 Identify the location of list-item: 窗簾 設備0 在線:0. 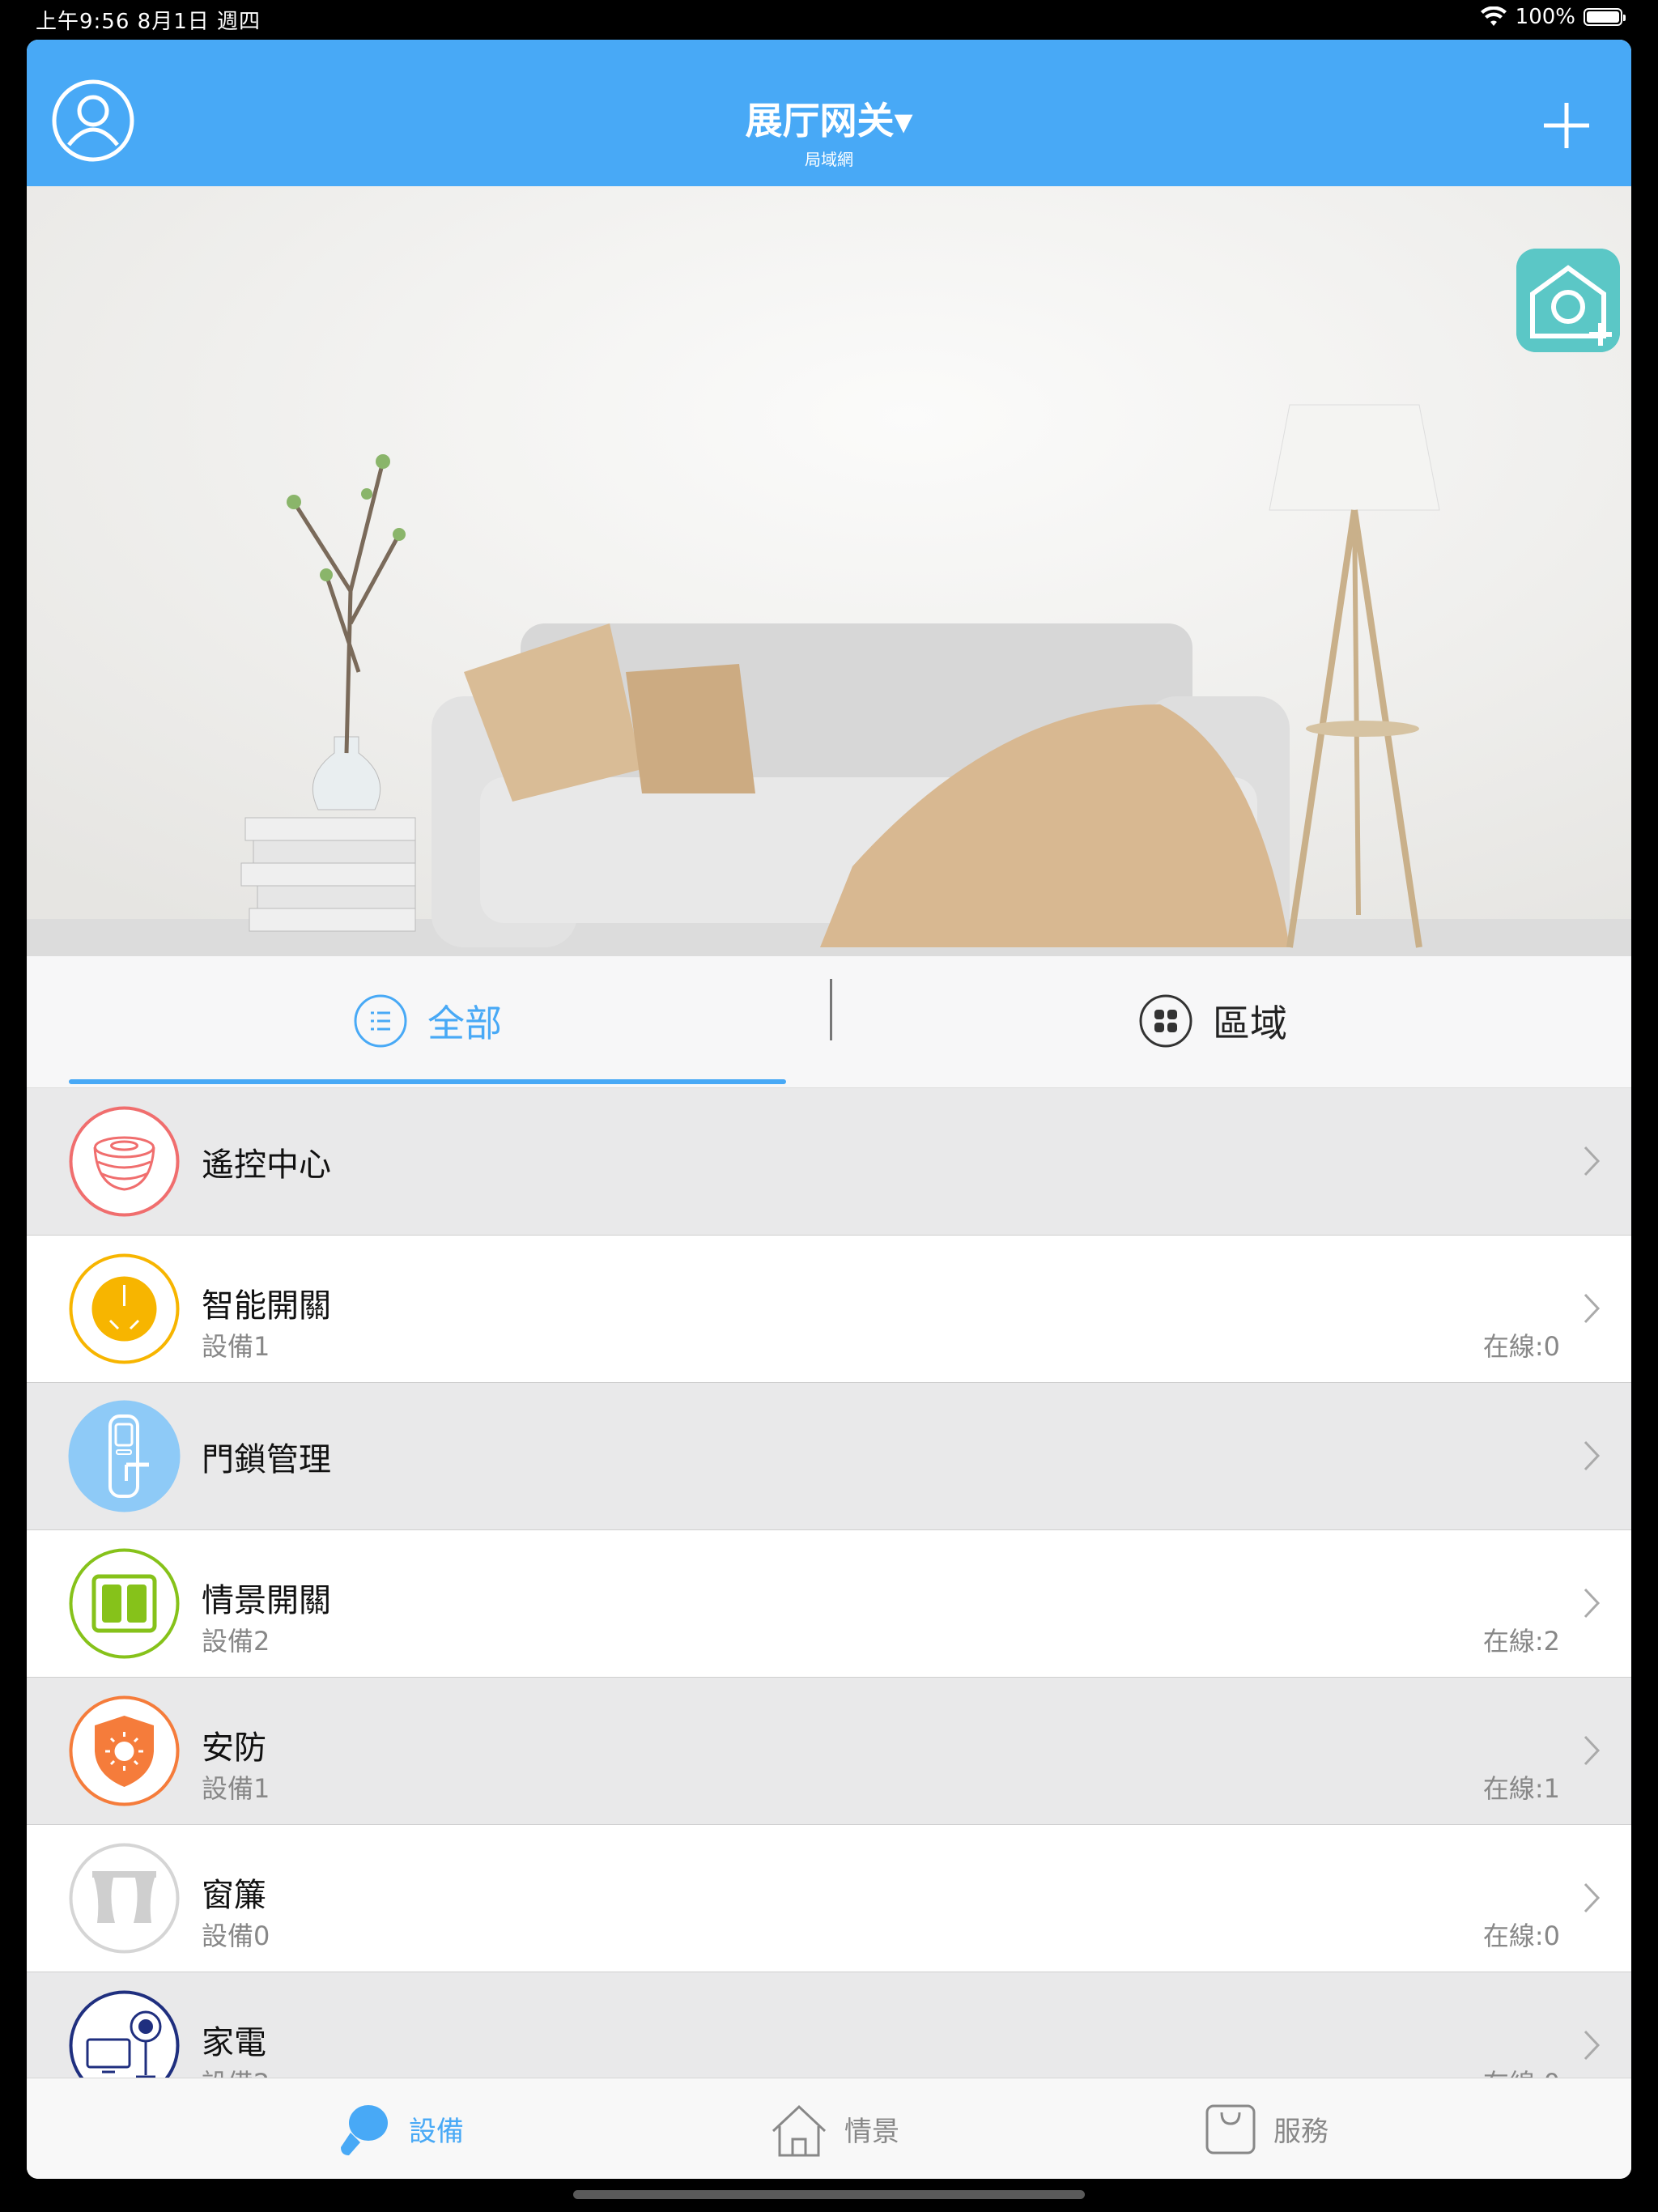
(829, 1898).